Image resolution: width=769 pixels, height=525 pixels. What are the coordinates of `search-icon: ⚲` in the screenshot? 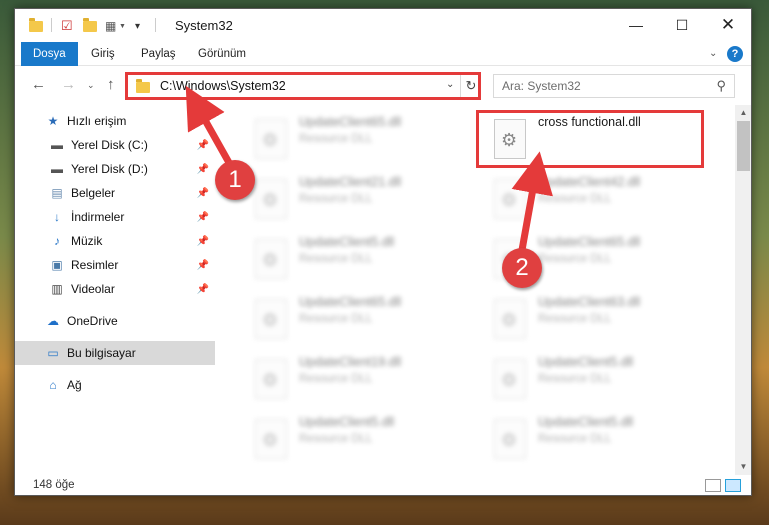 It's located at (721, 85).